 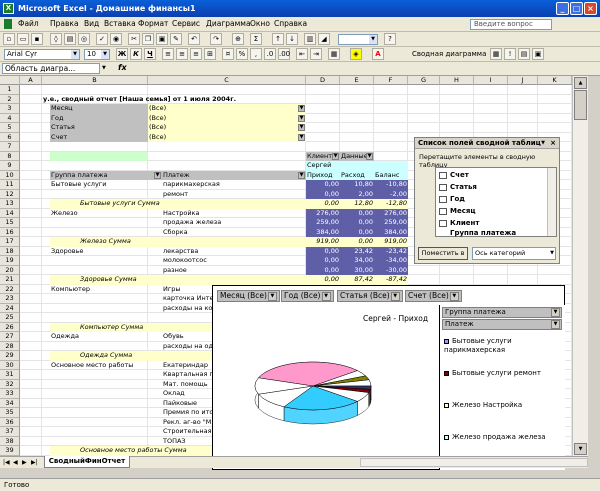 What do you see at coordinates (256, 39) in the screenshot?
I see `autosum-icon: Σ` at bounding box center [256, 39].